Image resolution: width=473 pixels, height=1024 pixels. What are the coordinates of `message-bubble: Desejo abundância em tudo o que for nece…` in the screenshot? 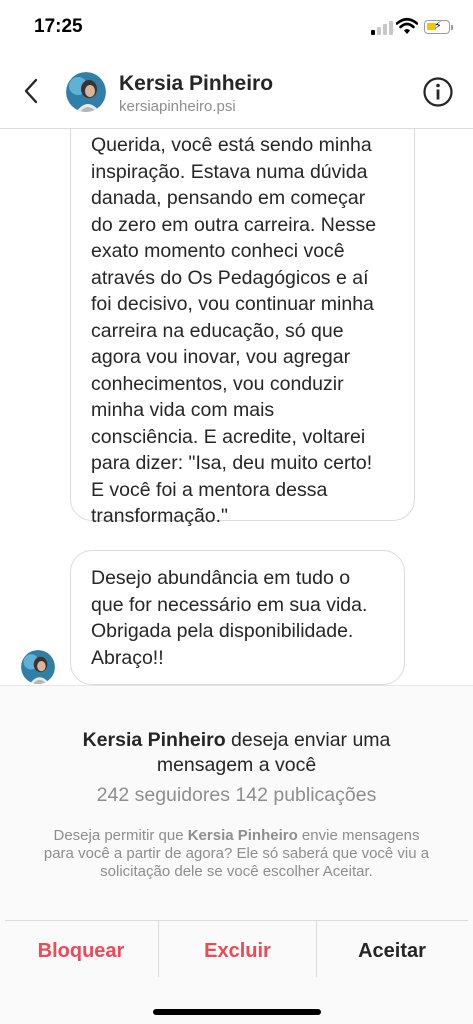 It's located at (237, 617).